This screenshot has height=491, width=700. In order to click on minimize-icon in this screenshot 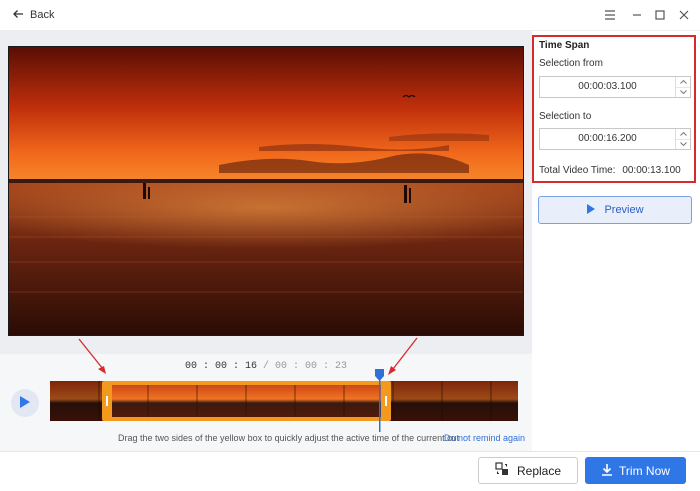, I will do `click(637, 15)`.